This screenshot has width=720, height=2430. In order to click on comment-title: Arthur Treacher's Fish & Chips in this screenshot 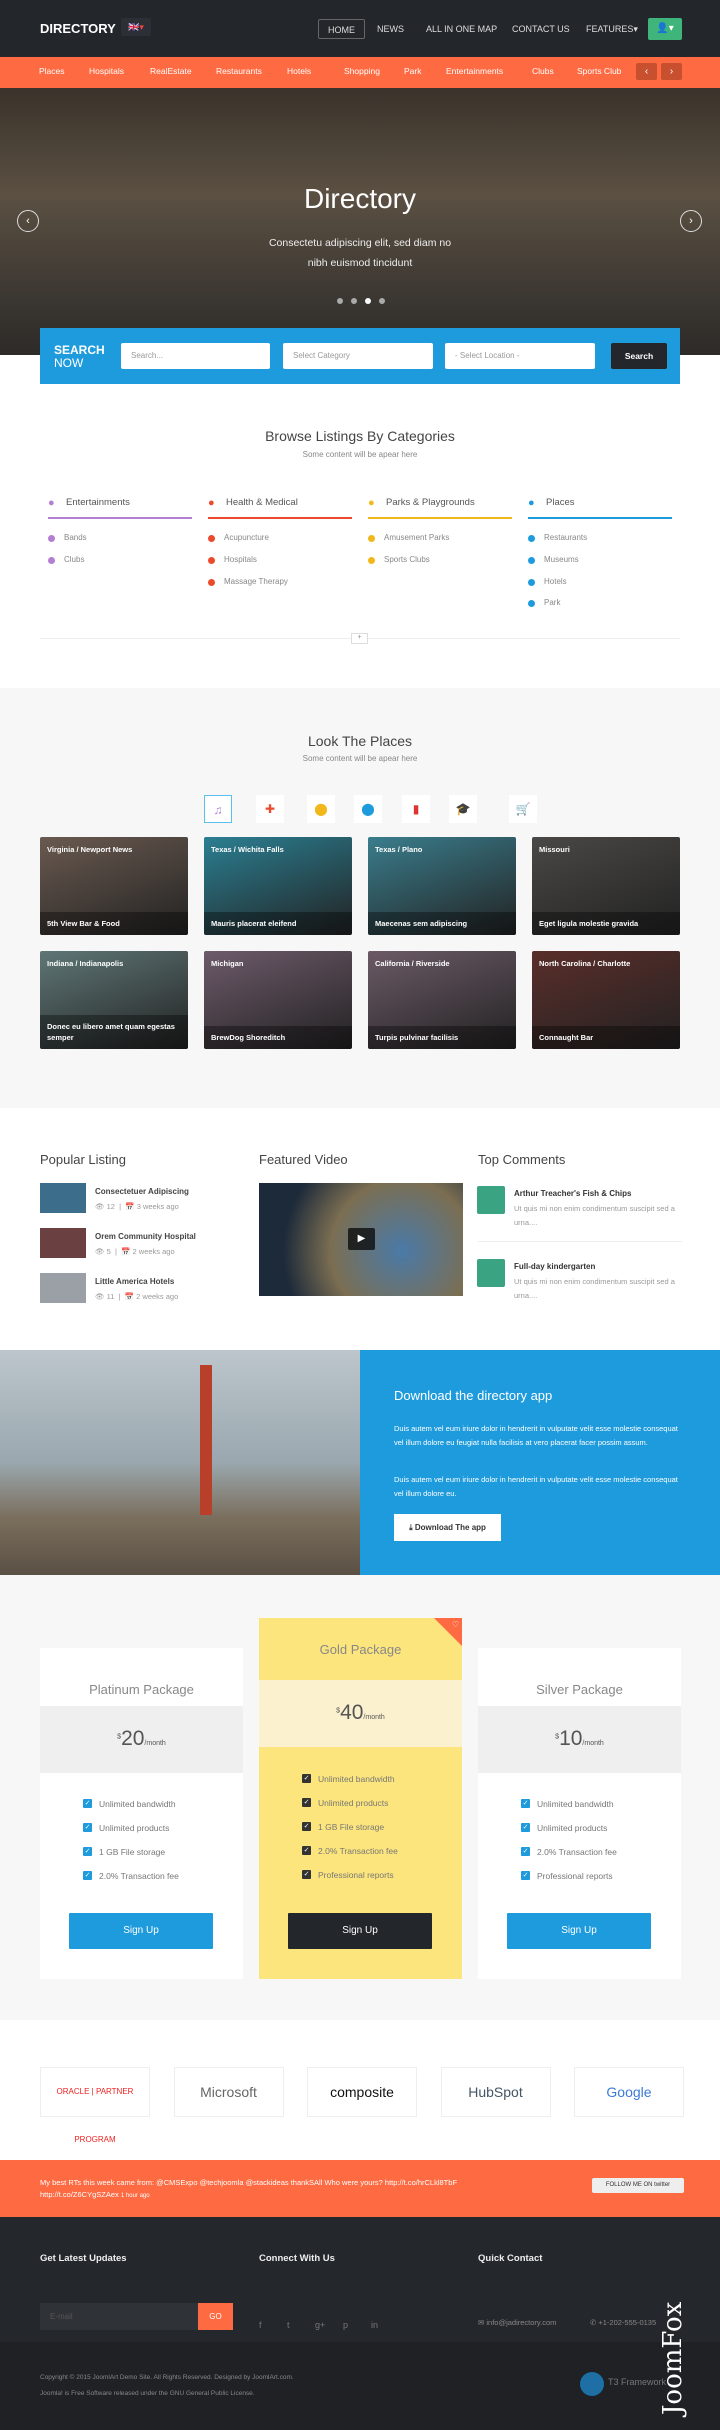, I will do `click(572, 1193)`.